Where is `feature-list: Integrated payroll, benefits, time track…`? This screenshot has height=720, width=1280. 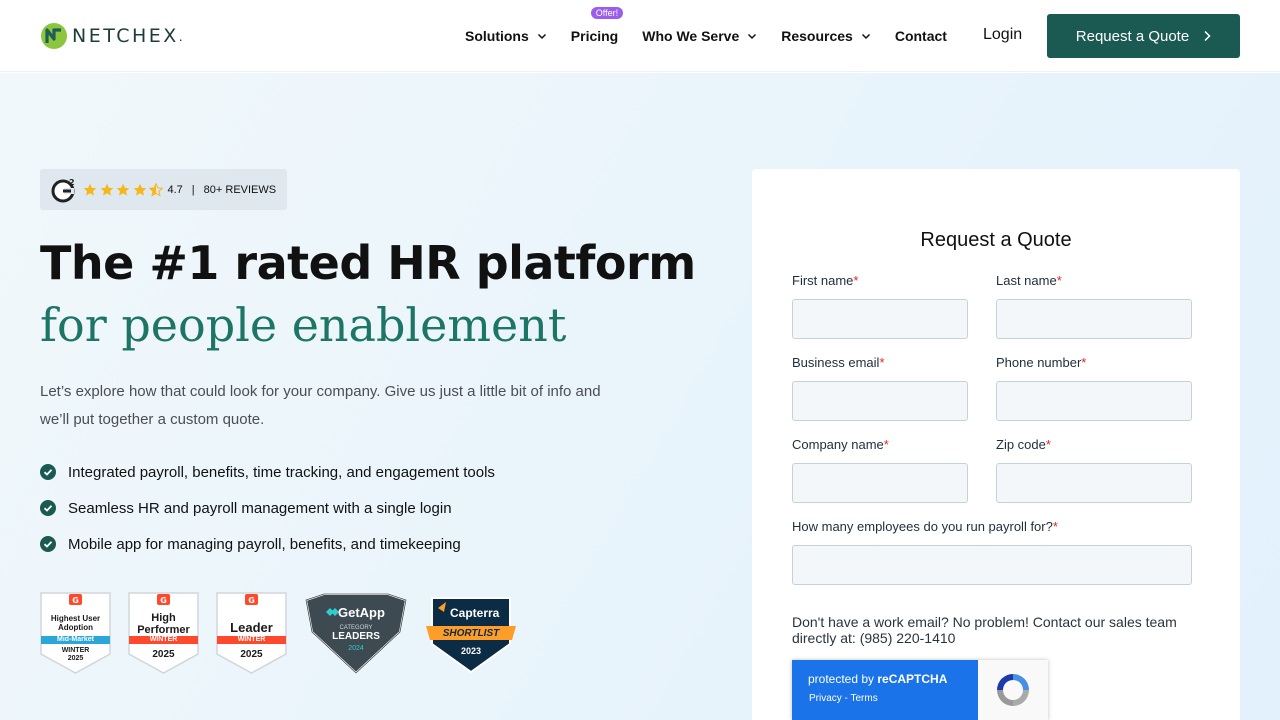
feature-list: Integrated payroll, benefits, time track… is located at coordinates (267, 508).